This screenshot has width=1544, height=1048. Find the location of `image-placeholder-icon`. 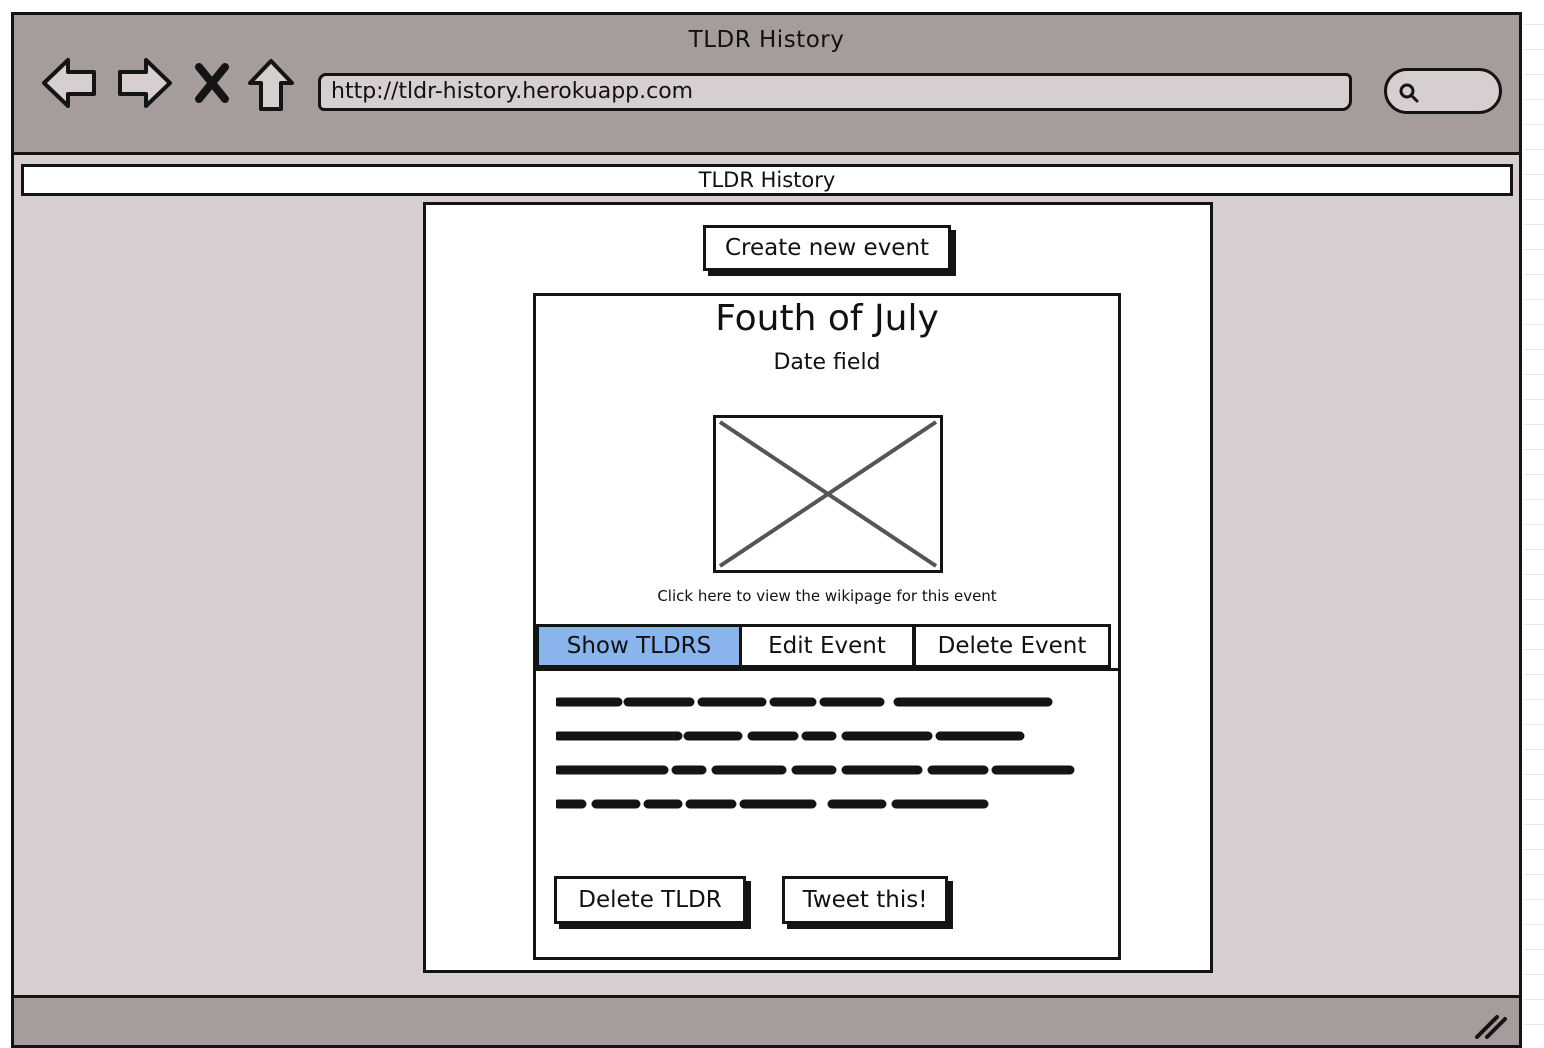

image-placeholder-icon is located at coordinates (828, 494).